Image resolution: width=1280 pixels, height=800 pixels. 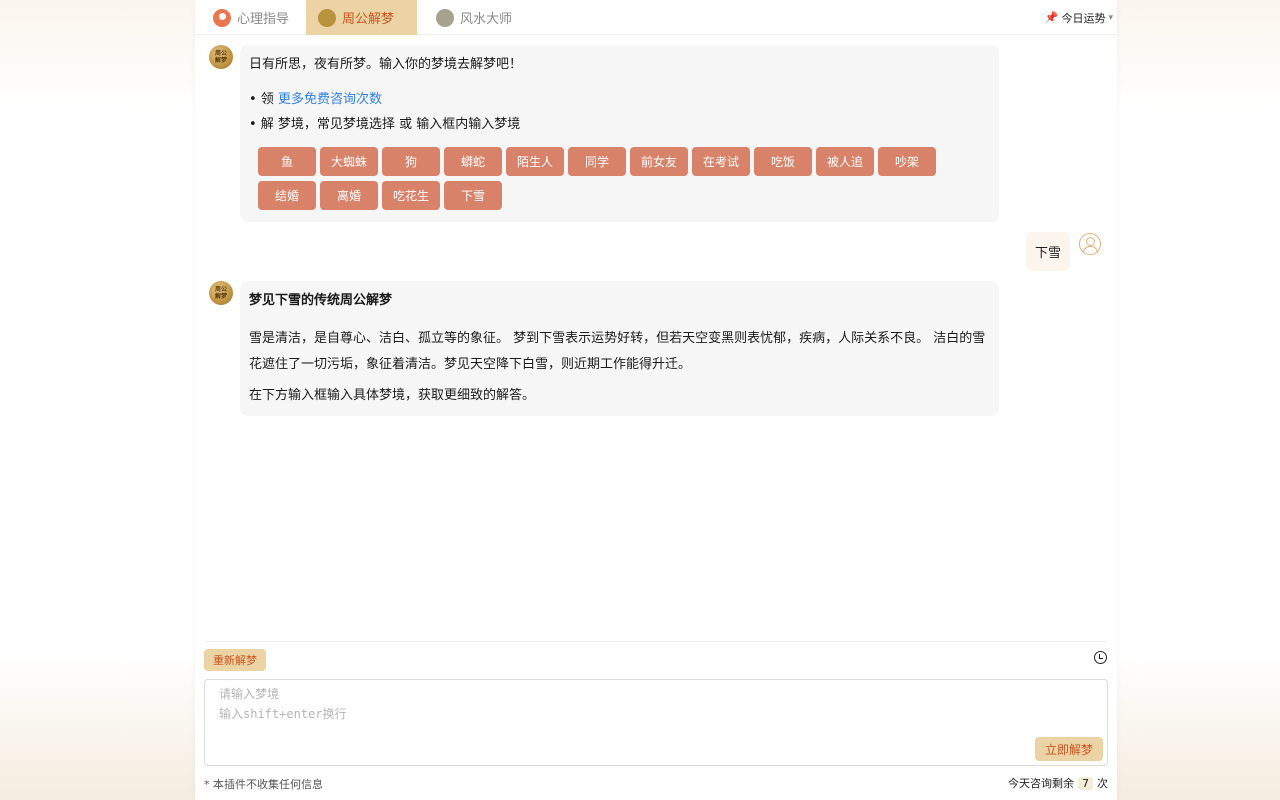 What do you see at coordinates (287, 195) in the screenshot?
I see `dream-chip: 结婚` at bounding box center [287, 195].